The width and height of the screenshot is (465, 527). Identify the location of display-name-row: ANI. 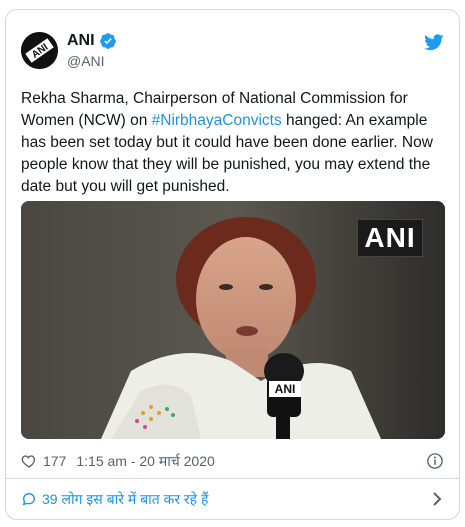
(92, 41).